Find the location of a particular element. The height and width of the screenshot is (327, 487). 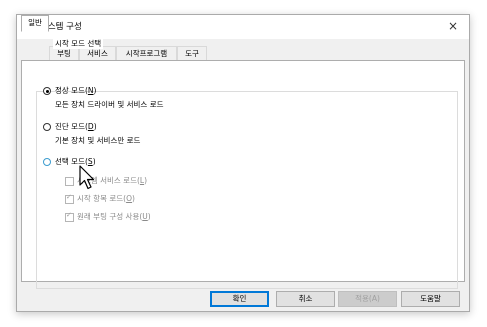

mouse-pointer-icon is located at coordinates (87, 177).